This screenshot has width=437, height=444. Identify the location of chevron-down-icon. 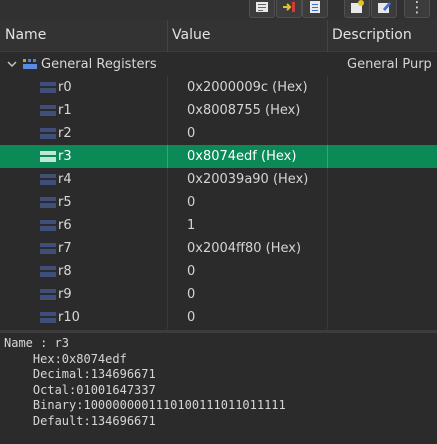
(12, 64).